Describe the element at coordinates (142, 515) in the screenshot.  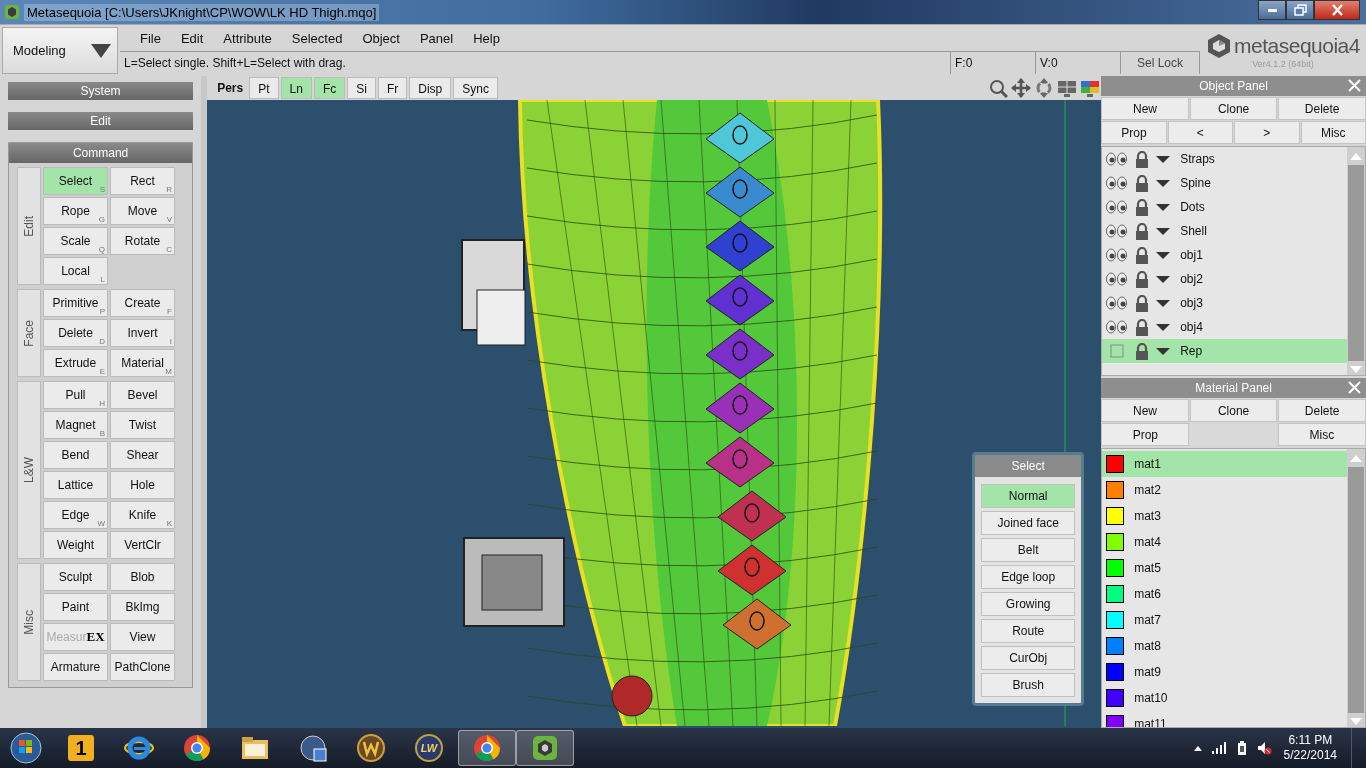
I see `command-button: Knife K` at that location.